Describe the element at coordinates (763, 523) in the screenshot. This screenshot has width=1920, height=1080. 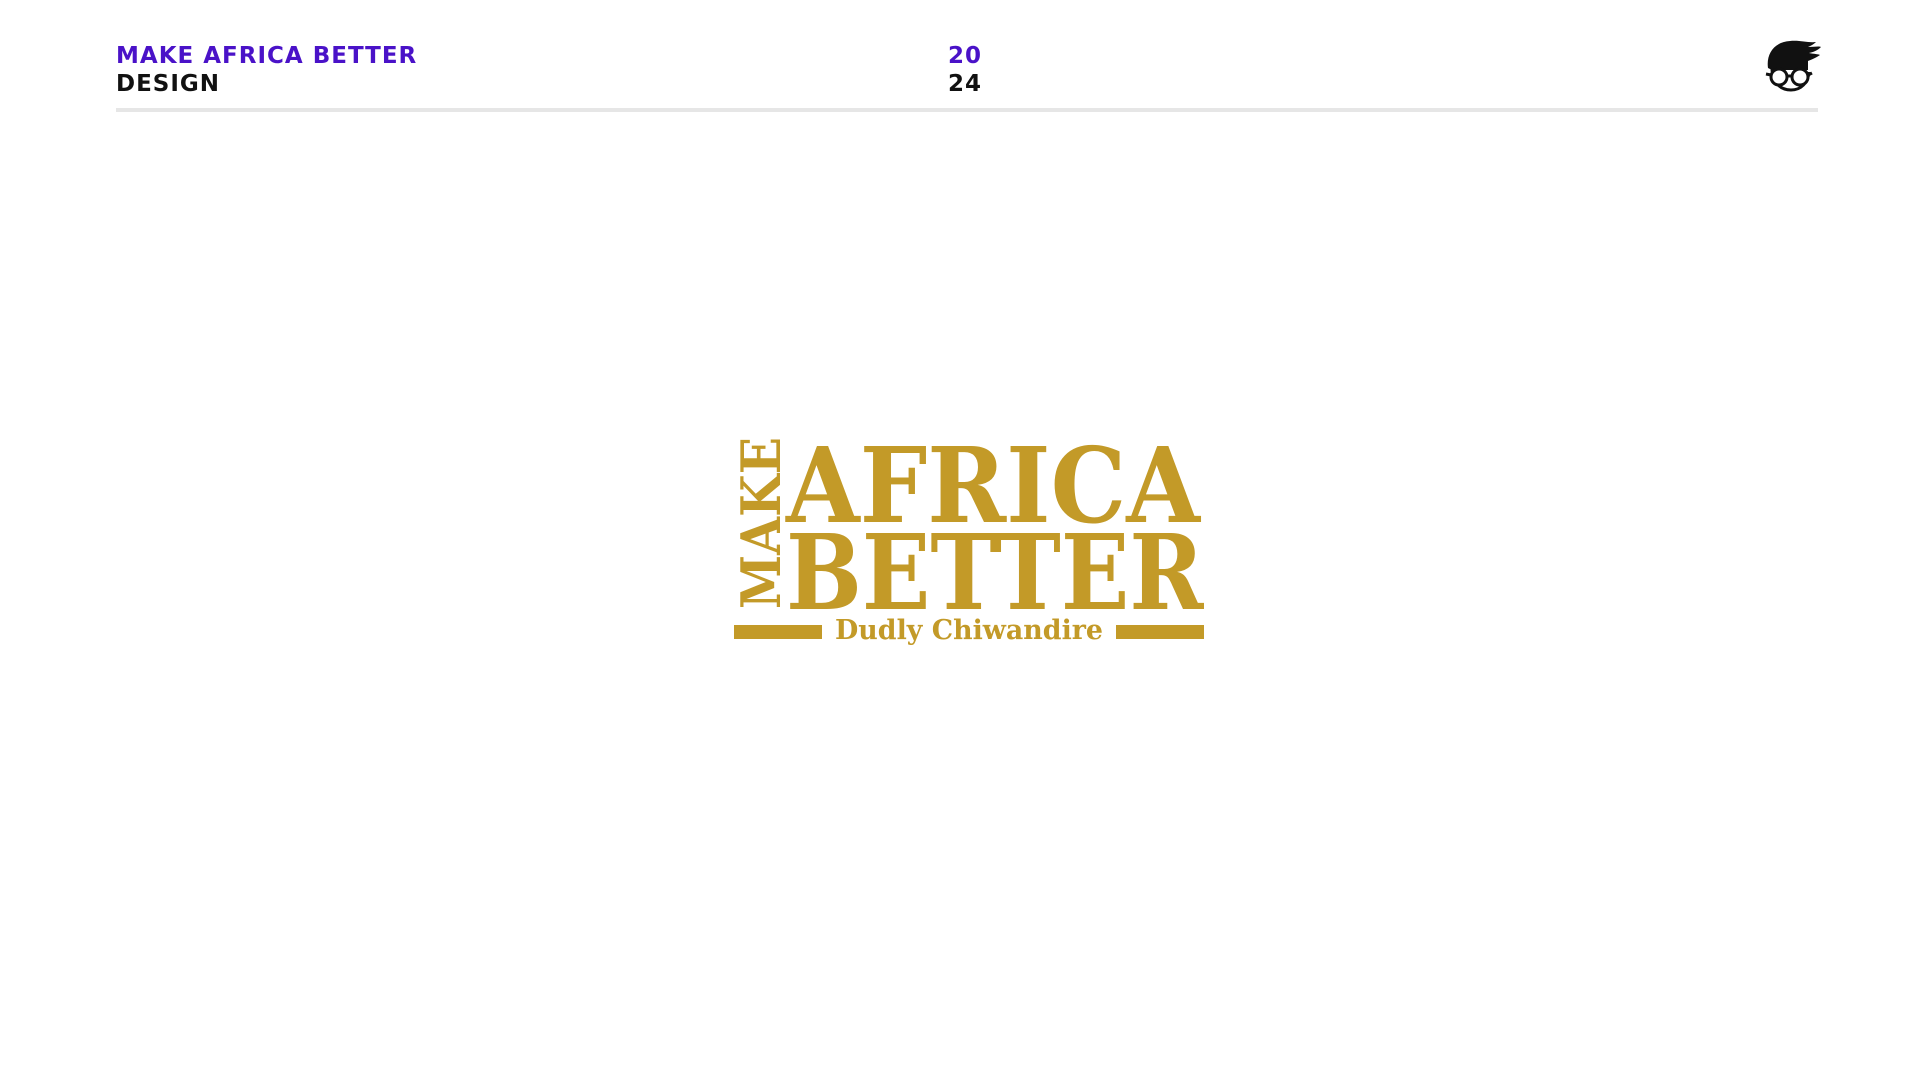
I see `logo-vertical-word: MAKE` at that location.